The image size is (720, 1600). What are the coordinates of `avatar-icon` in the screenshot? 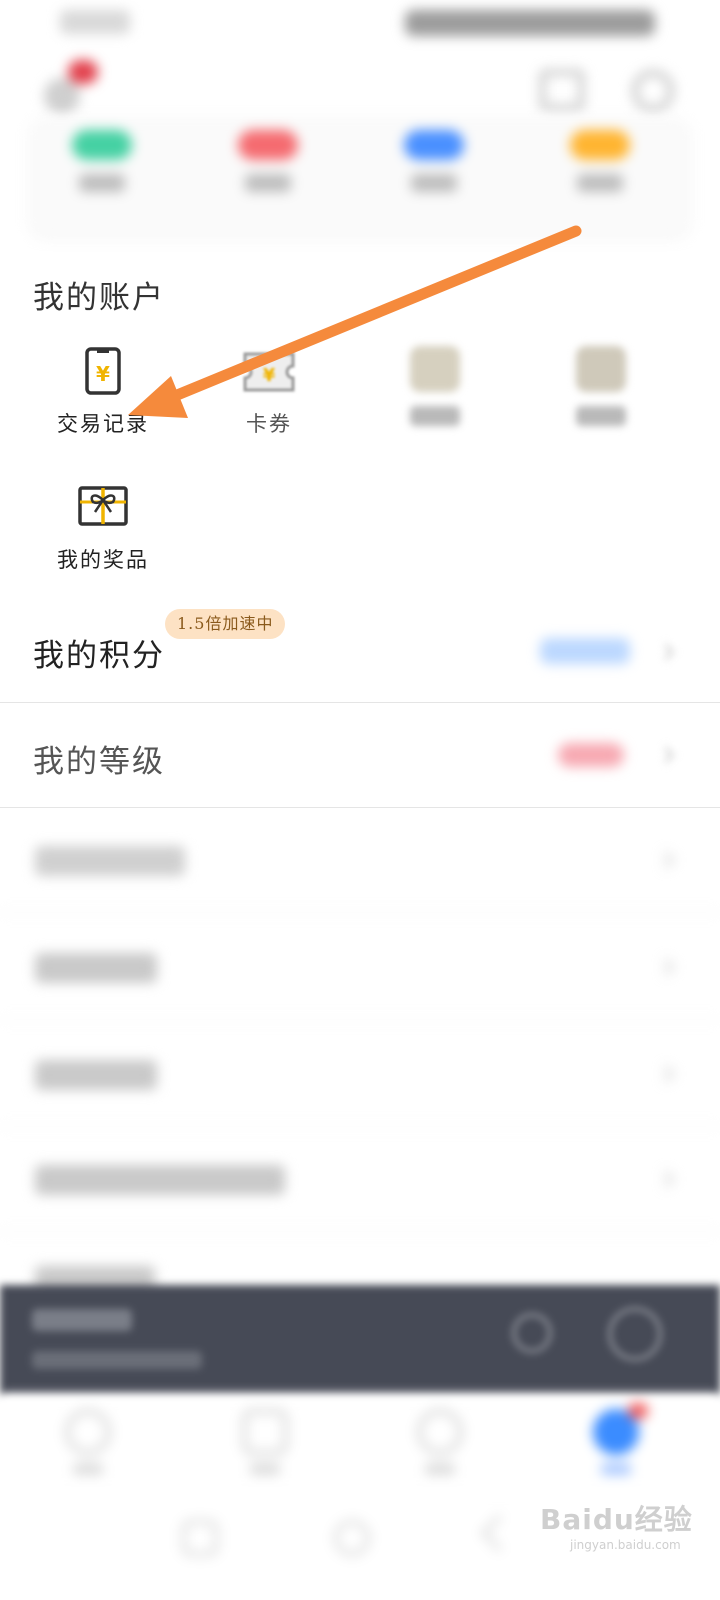 It's located at (62, 96).